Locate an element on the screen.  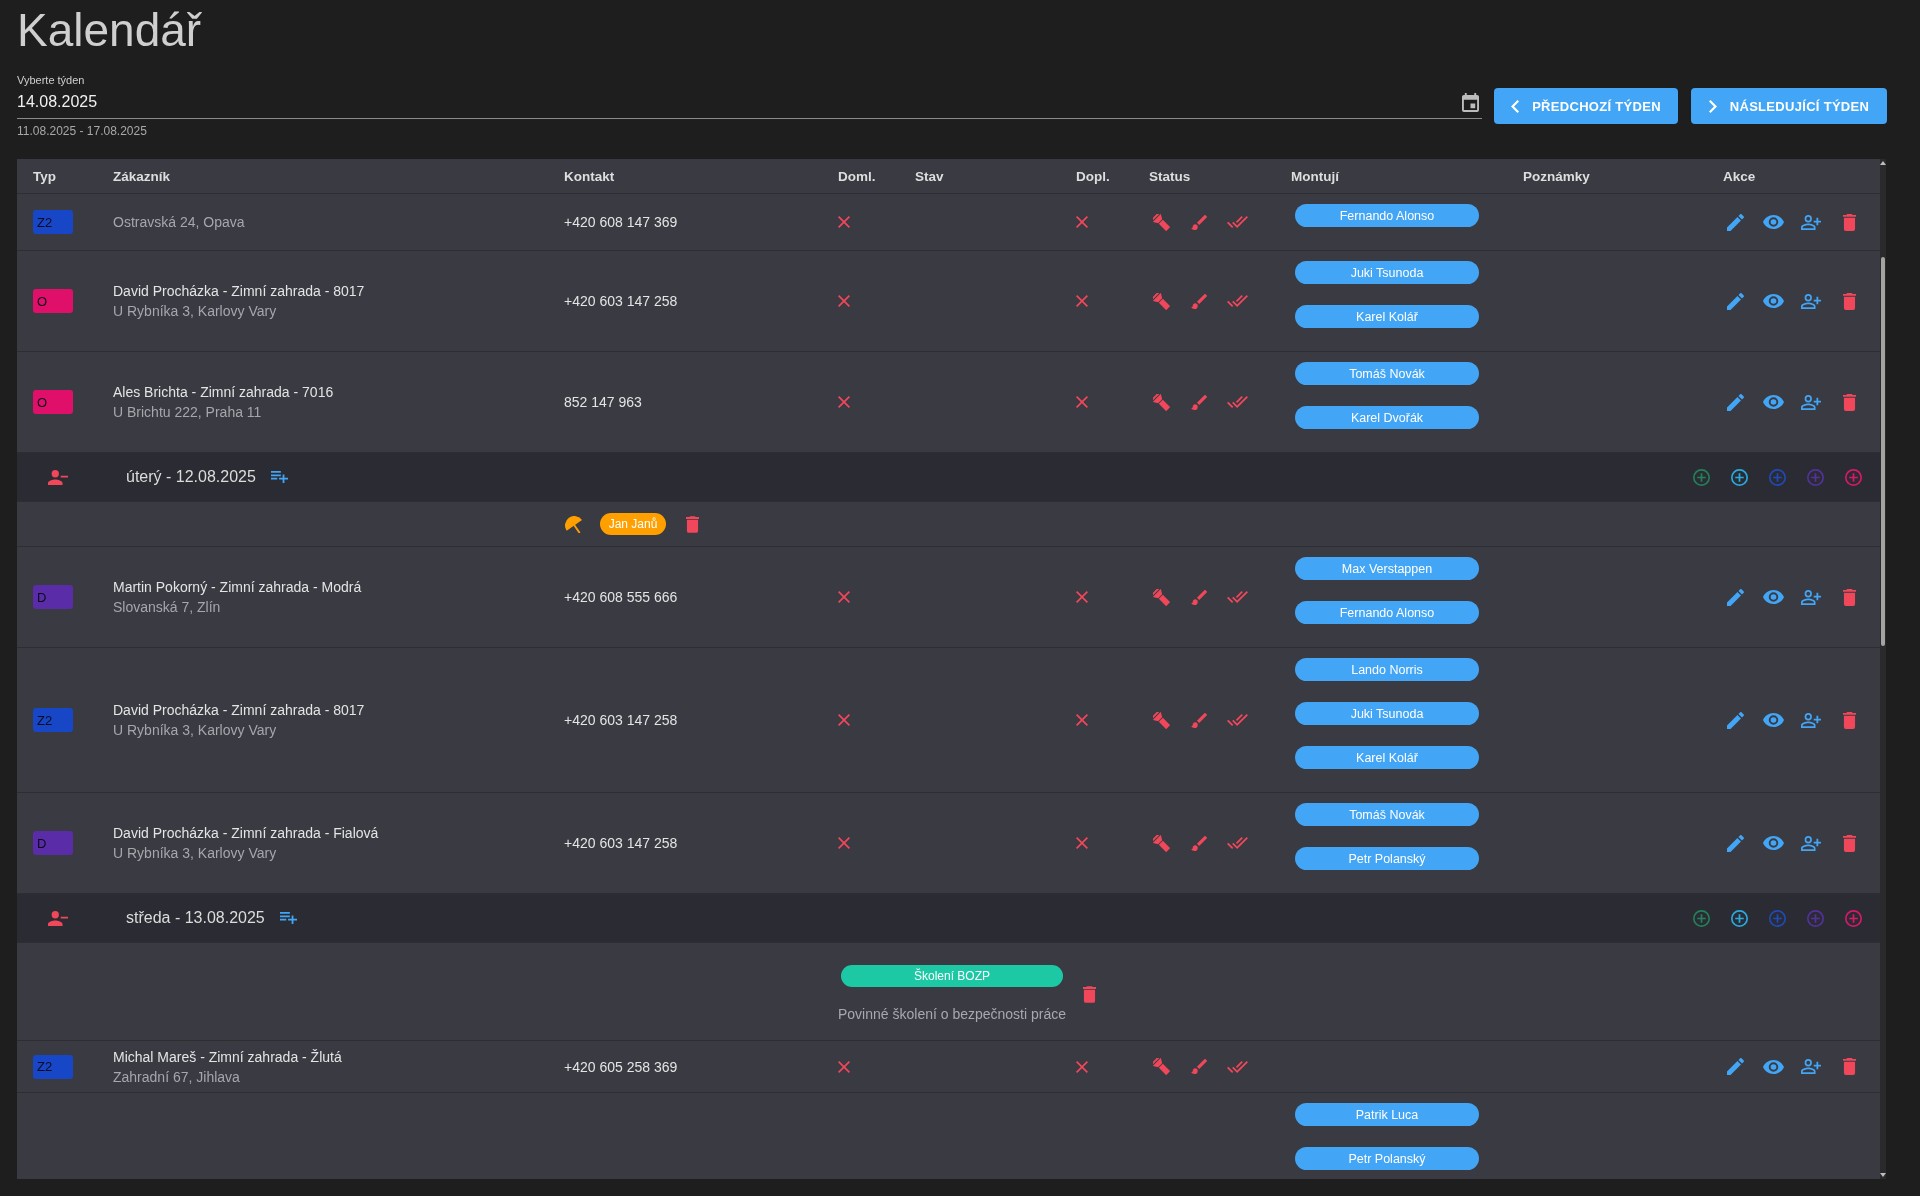
week-range: 11.08.2025 - 17.08.2025 is located at coordinates (82, 131).